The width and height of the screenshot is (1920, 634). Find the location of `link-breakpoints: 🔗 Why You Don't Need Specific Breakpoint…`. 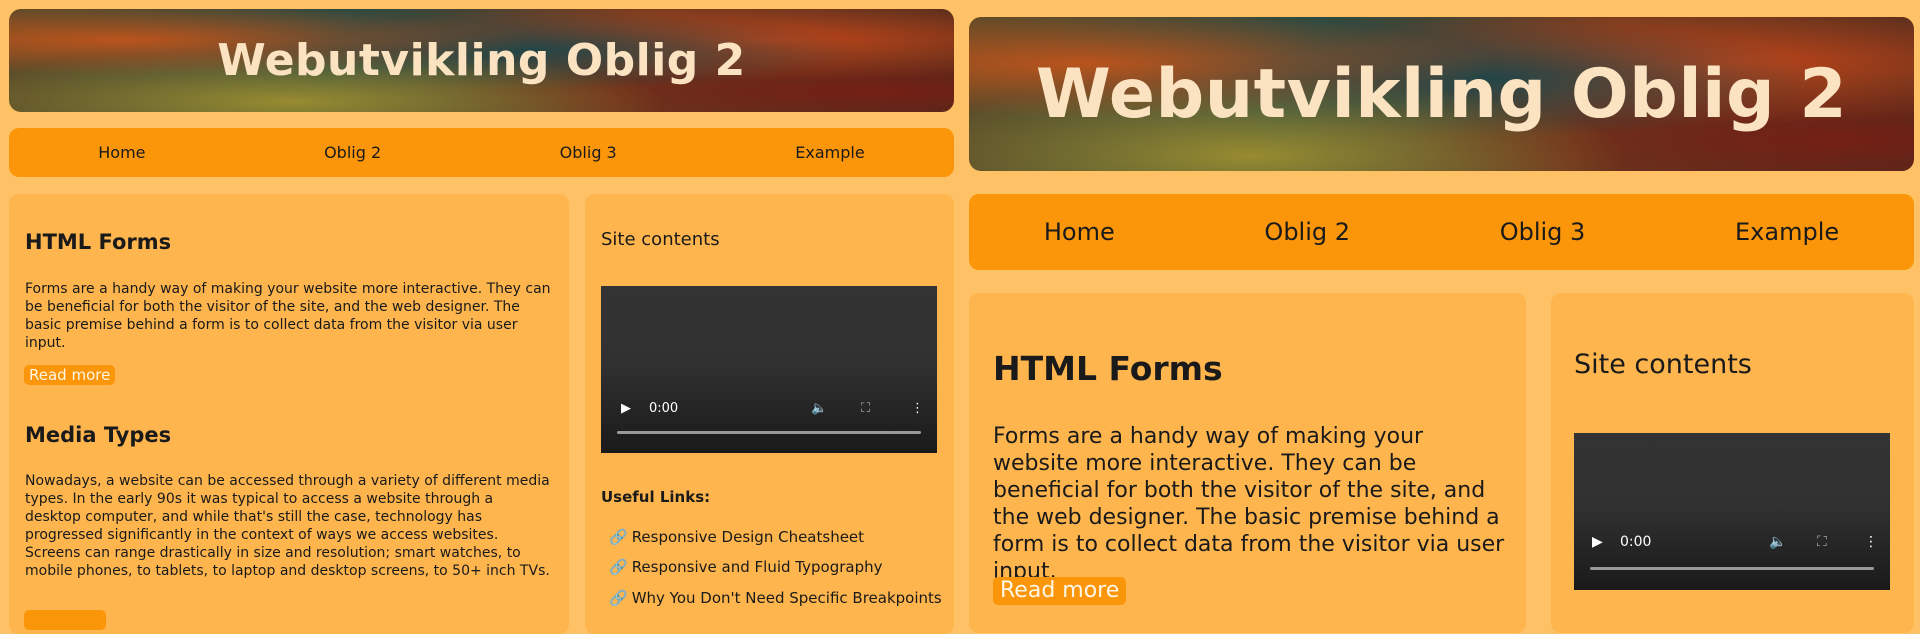

link-breakpoints: 🔗 Why You Don't Need Specific Breakpoint… is located at coordinates (775, 598).